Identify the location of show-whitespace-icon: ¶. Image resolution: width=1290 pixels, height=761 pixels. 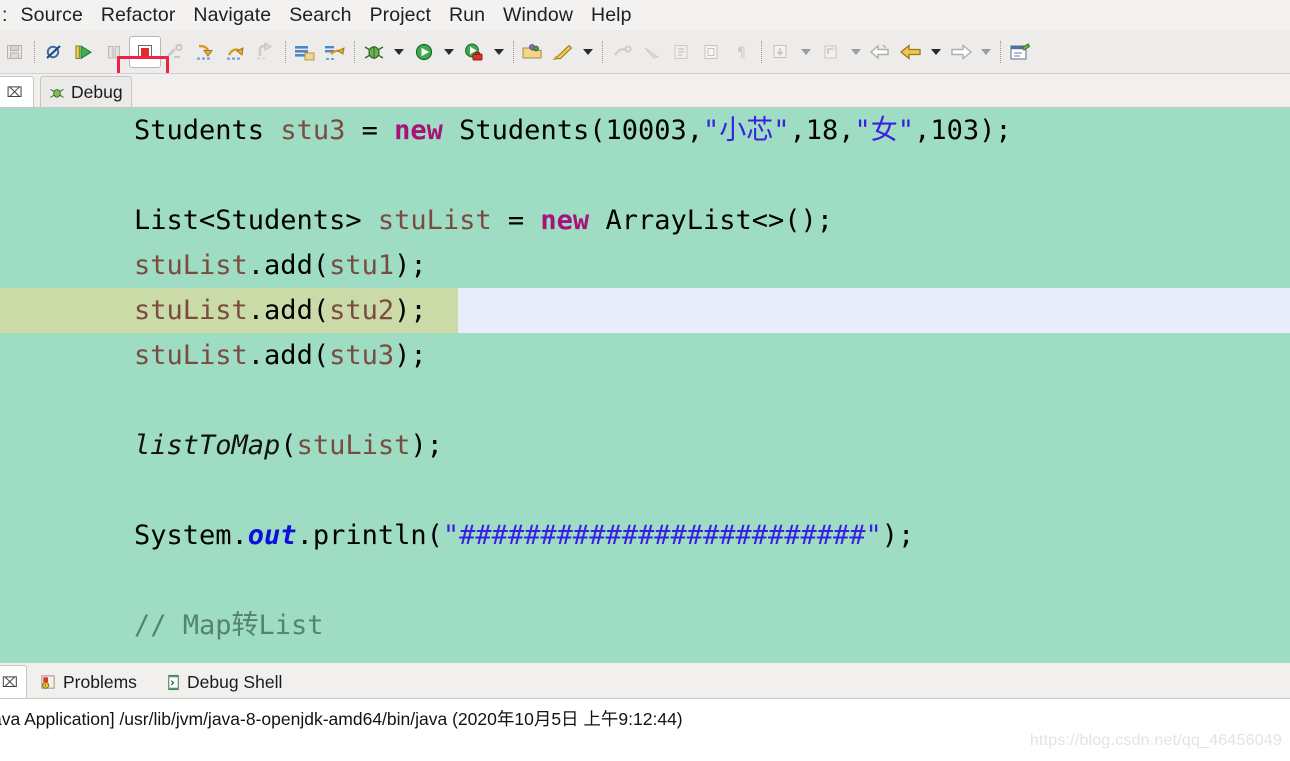
(742, 52).